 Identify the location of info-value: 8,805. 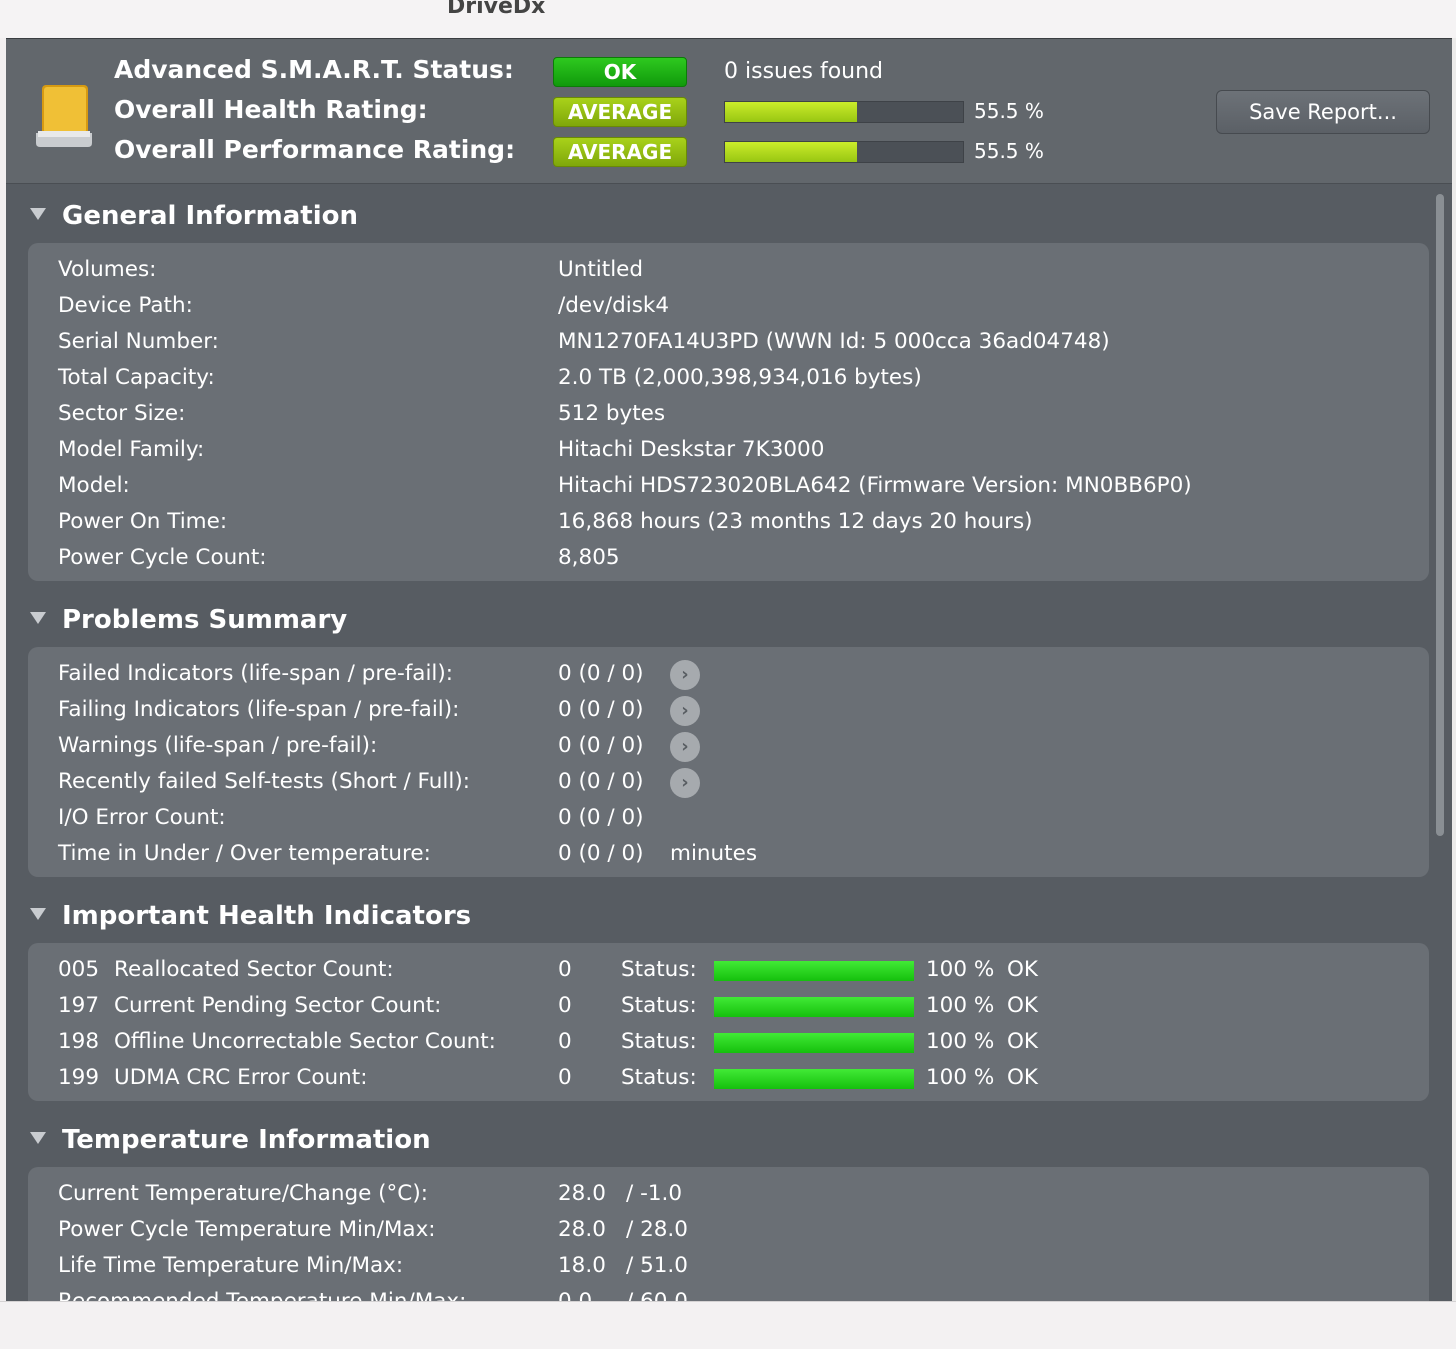
(589, 557).